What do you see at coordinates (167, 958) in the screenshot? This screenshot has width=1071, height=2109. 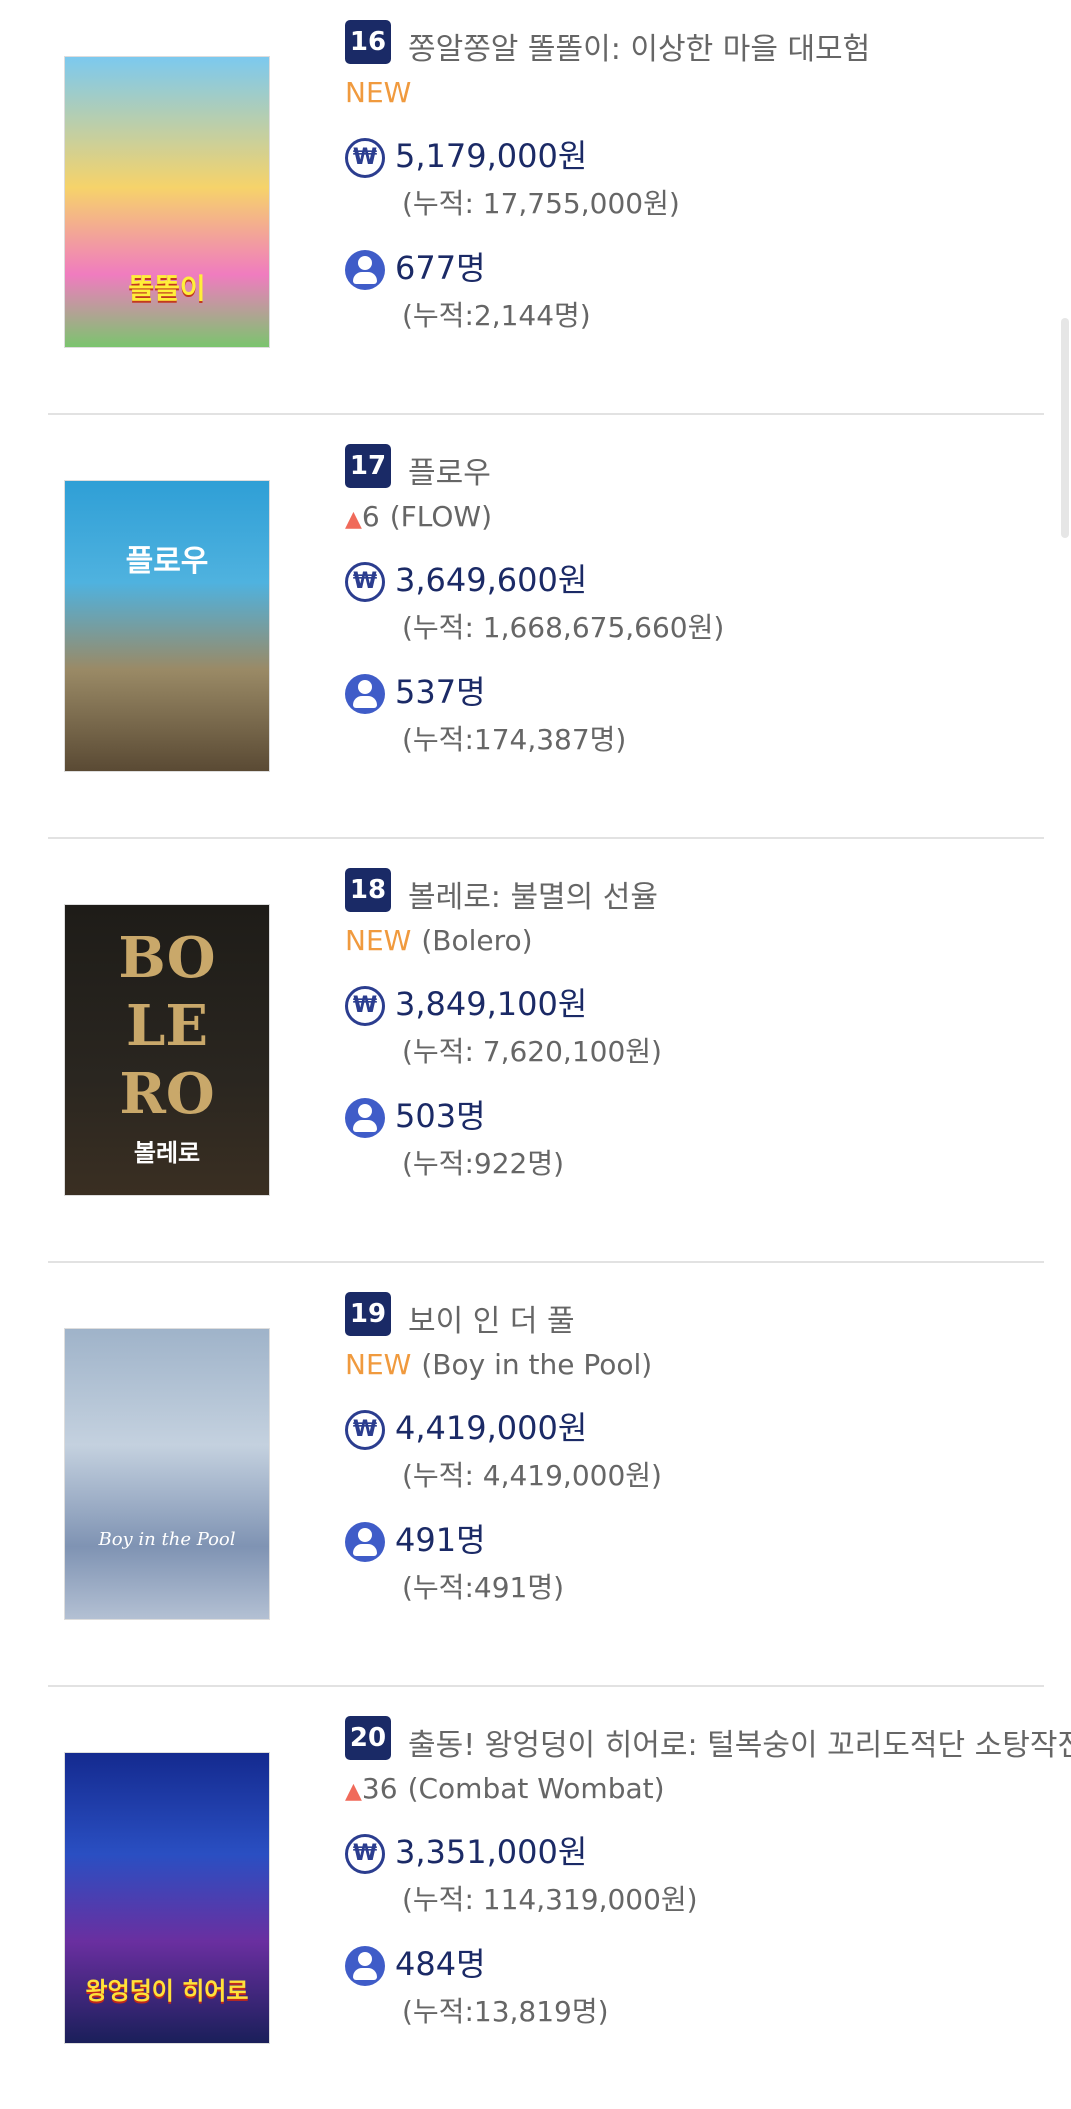 I see `poster-title: BO` at bounding box center [167, 958].